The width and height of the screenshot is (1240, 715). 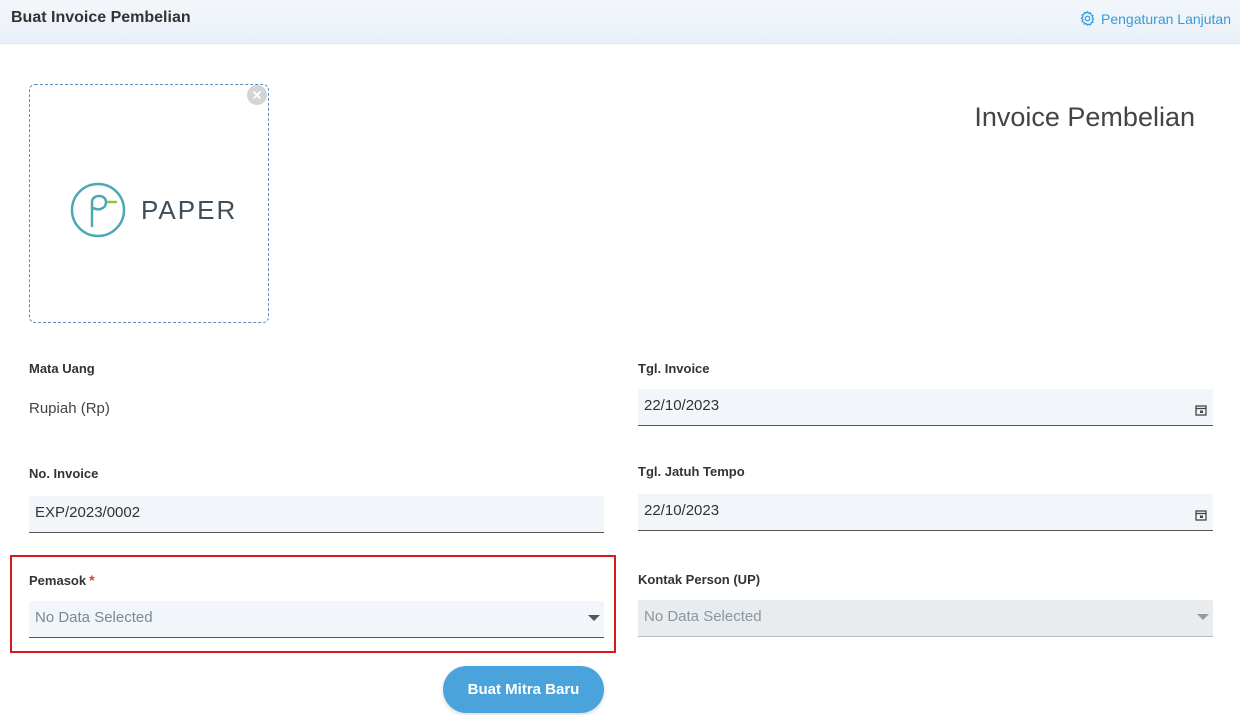 I want to click on invoice-date-value: 22/10/2023, so click(x=682, y=405).